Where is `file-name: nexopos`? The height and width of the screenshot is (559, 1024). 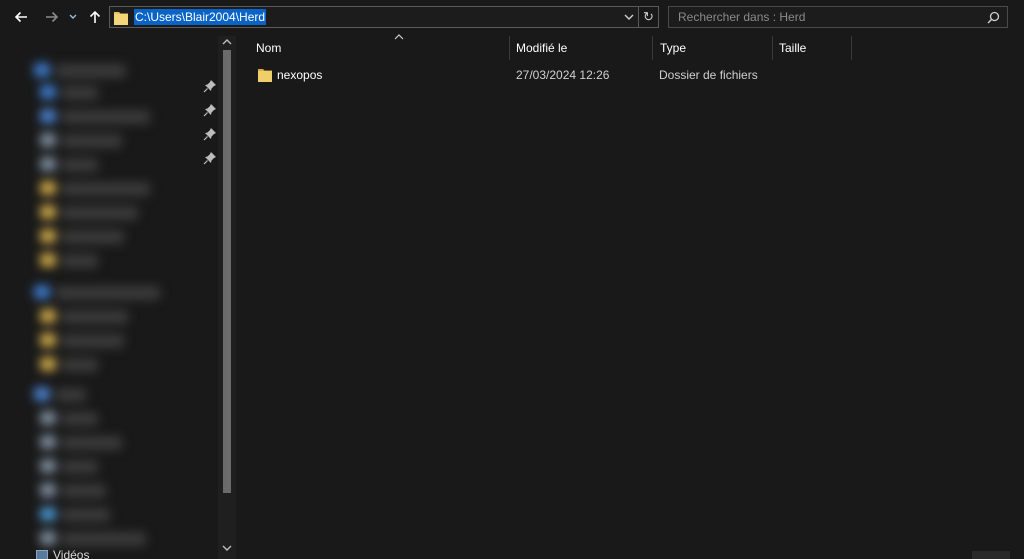
file-name: nexopos is located at coordinates (299, 75).